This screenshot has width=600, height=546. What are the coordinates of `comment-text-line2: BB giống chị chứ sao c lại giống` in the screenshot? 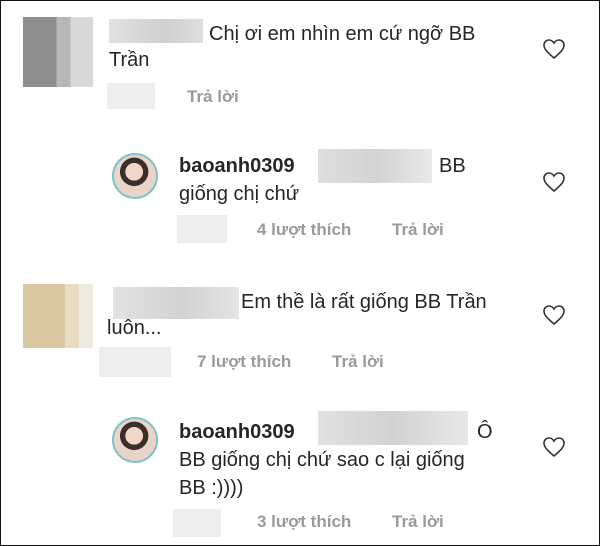 It's located at (322, 460).